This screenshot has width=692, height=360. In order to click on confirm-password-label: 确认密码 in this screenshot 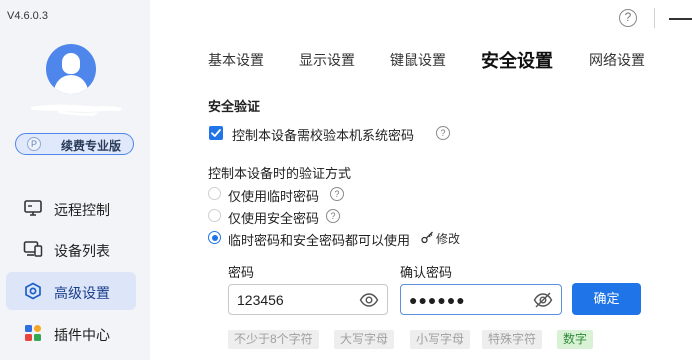, I will do `click(426, 272)`.